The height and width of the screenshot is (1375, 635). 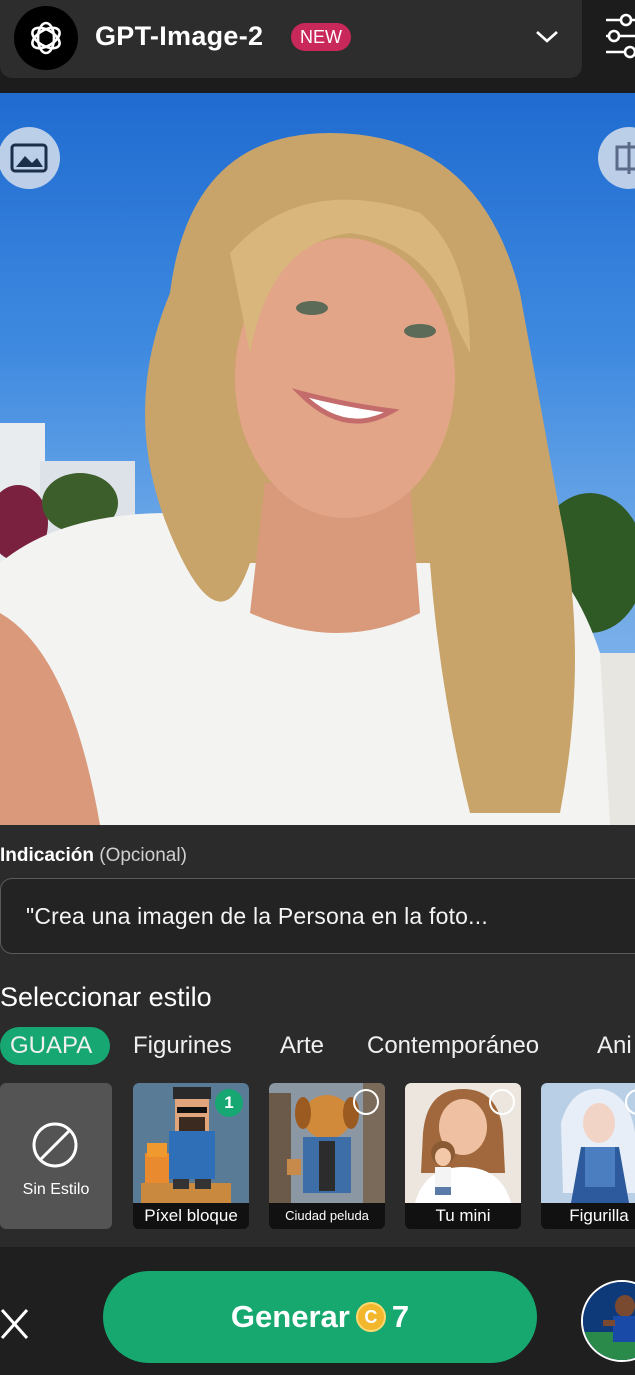 I want to click on prompt-label-text: Indicación, so click(x=47, y=855).